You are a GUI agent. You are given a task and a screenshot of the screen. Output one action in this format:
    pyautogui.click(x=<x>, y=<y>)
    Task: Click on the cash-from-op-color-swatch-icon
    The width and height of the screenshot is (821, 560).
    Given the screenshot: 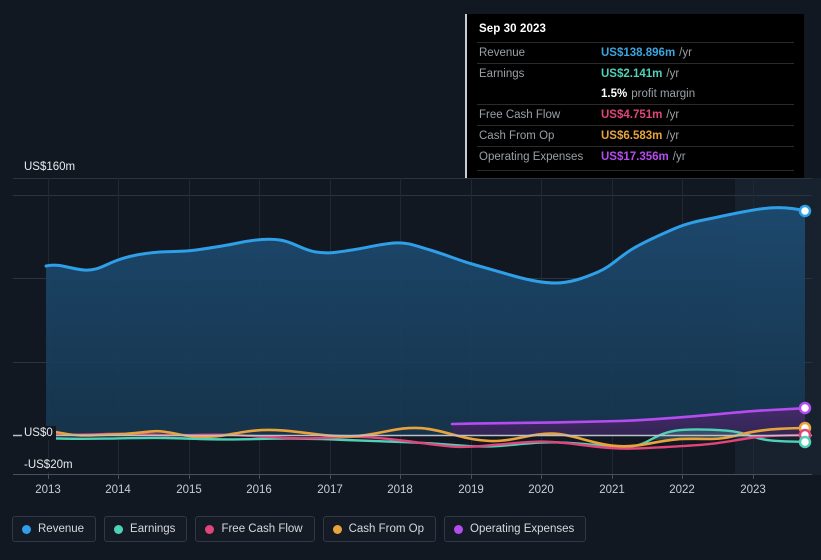 What is the action you would take?
    pyautogui.click(x=337, y=529)
    